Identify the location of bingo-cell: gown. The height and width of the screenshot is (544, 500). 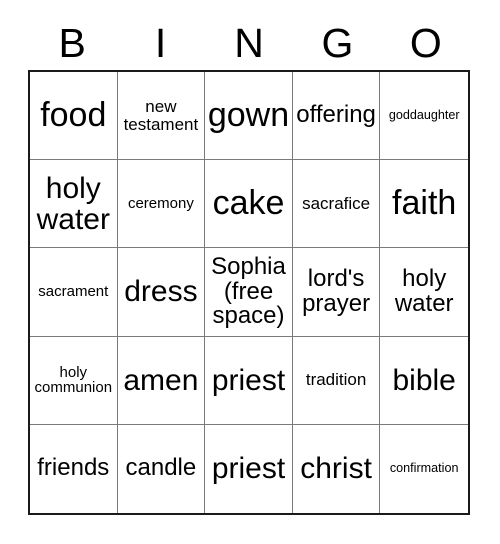
(249, 116).